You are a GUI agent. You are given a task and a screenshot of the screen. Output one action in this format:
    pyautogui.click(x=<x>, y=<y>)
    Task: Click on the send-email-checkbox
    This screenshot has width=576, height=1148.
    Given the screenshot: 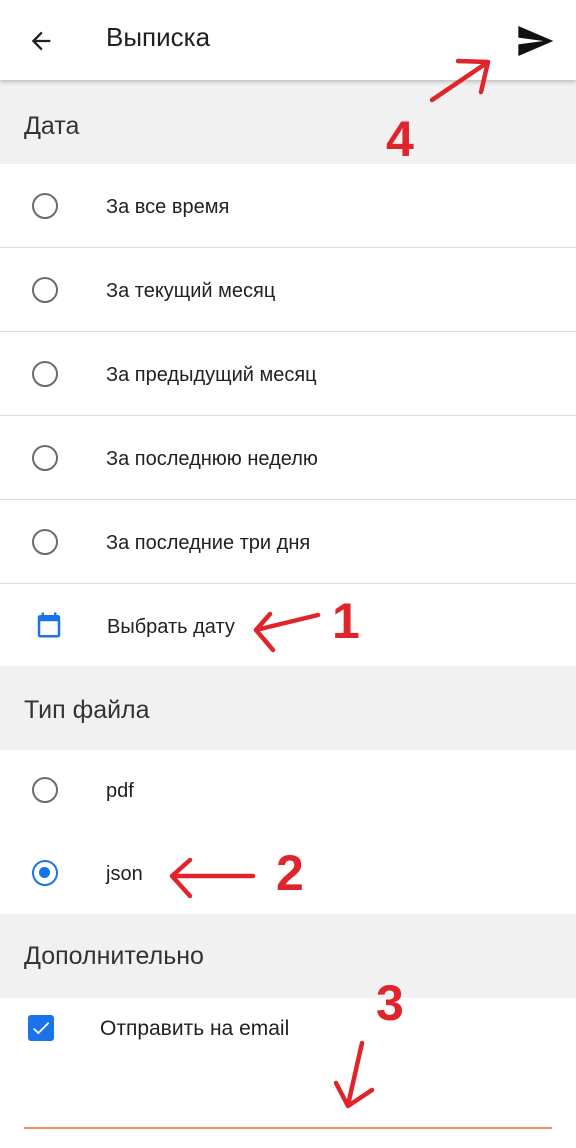 What is the action you would take?
    pyautogui.click(x=41, y=1028)
    